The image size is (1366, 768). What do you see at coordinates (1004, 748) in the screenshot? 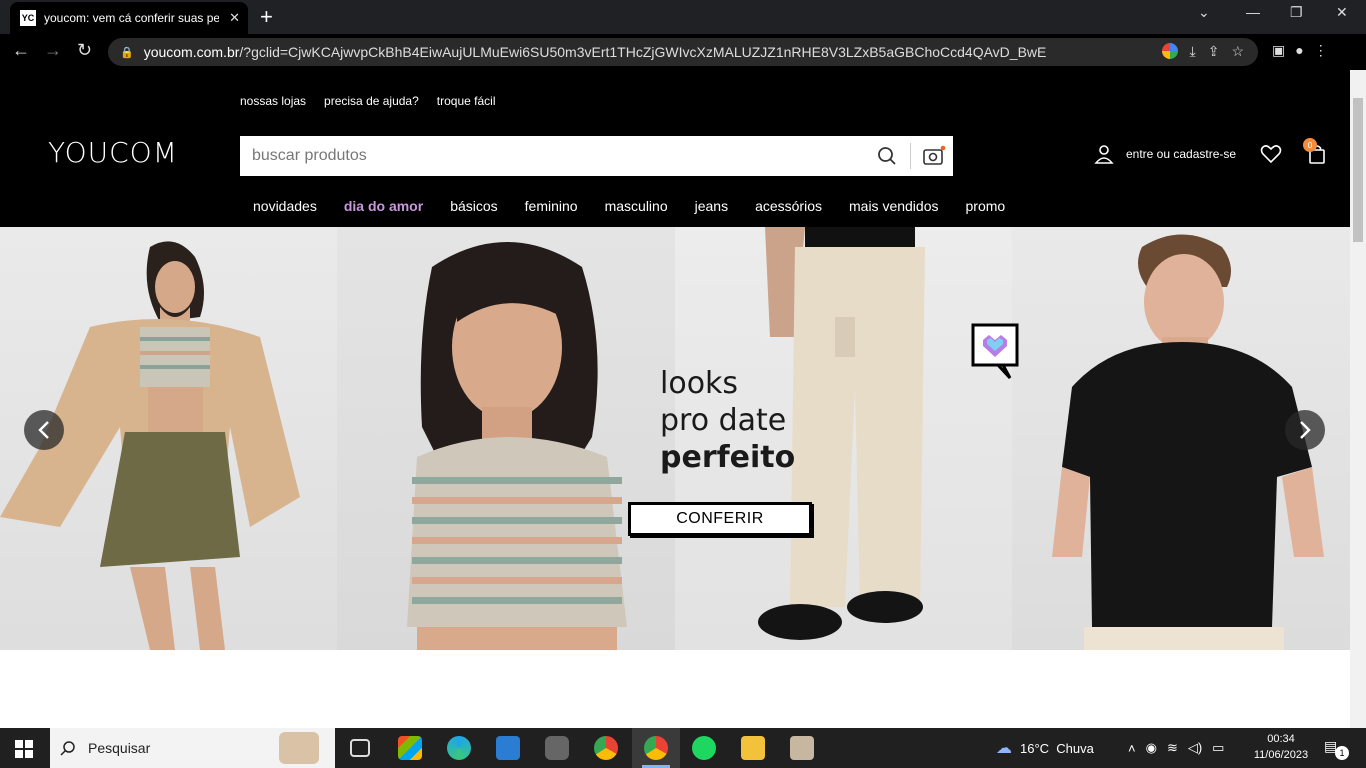
I see `cloud-rain-icon: ☁` at bounding box center [1004, 748].